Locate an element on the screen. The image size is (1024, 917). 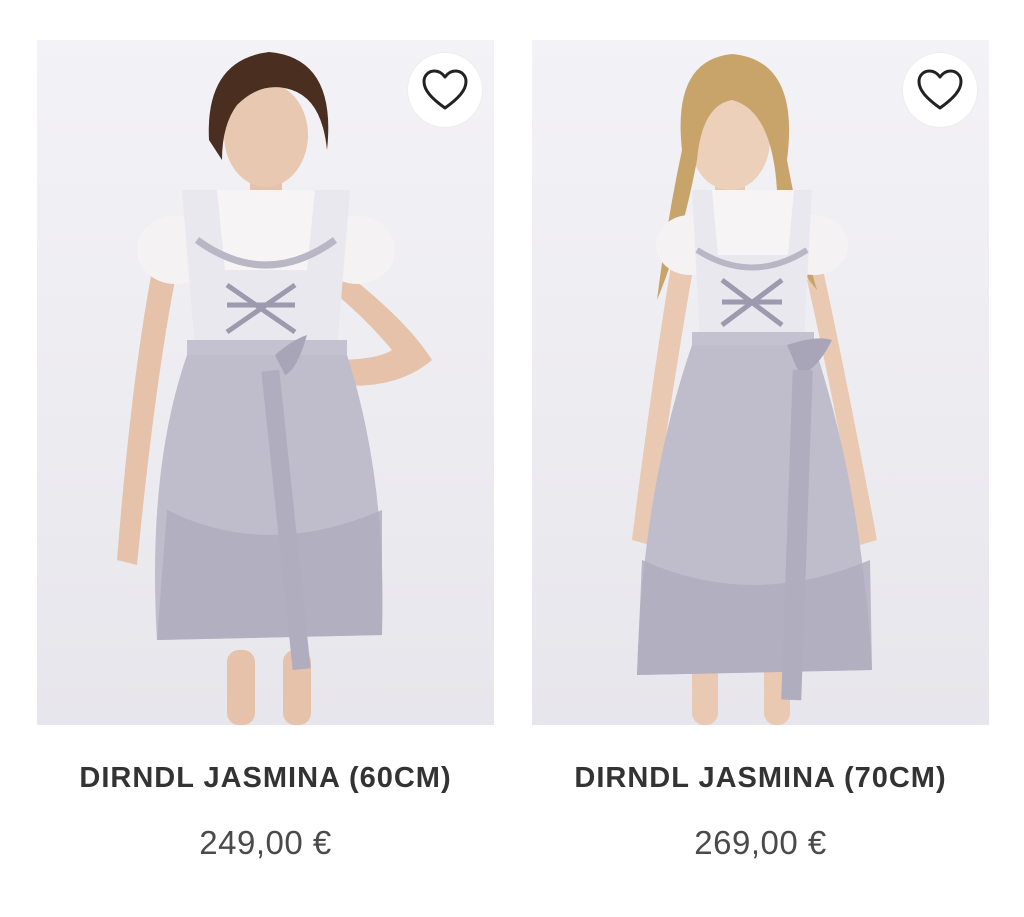
product-name: DIRNDL JASMINA (60CM) is located at coordinates (265, 778).